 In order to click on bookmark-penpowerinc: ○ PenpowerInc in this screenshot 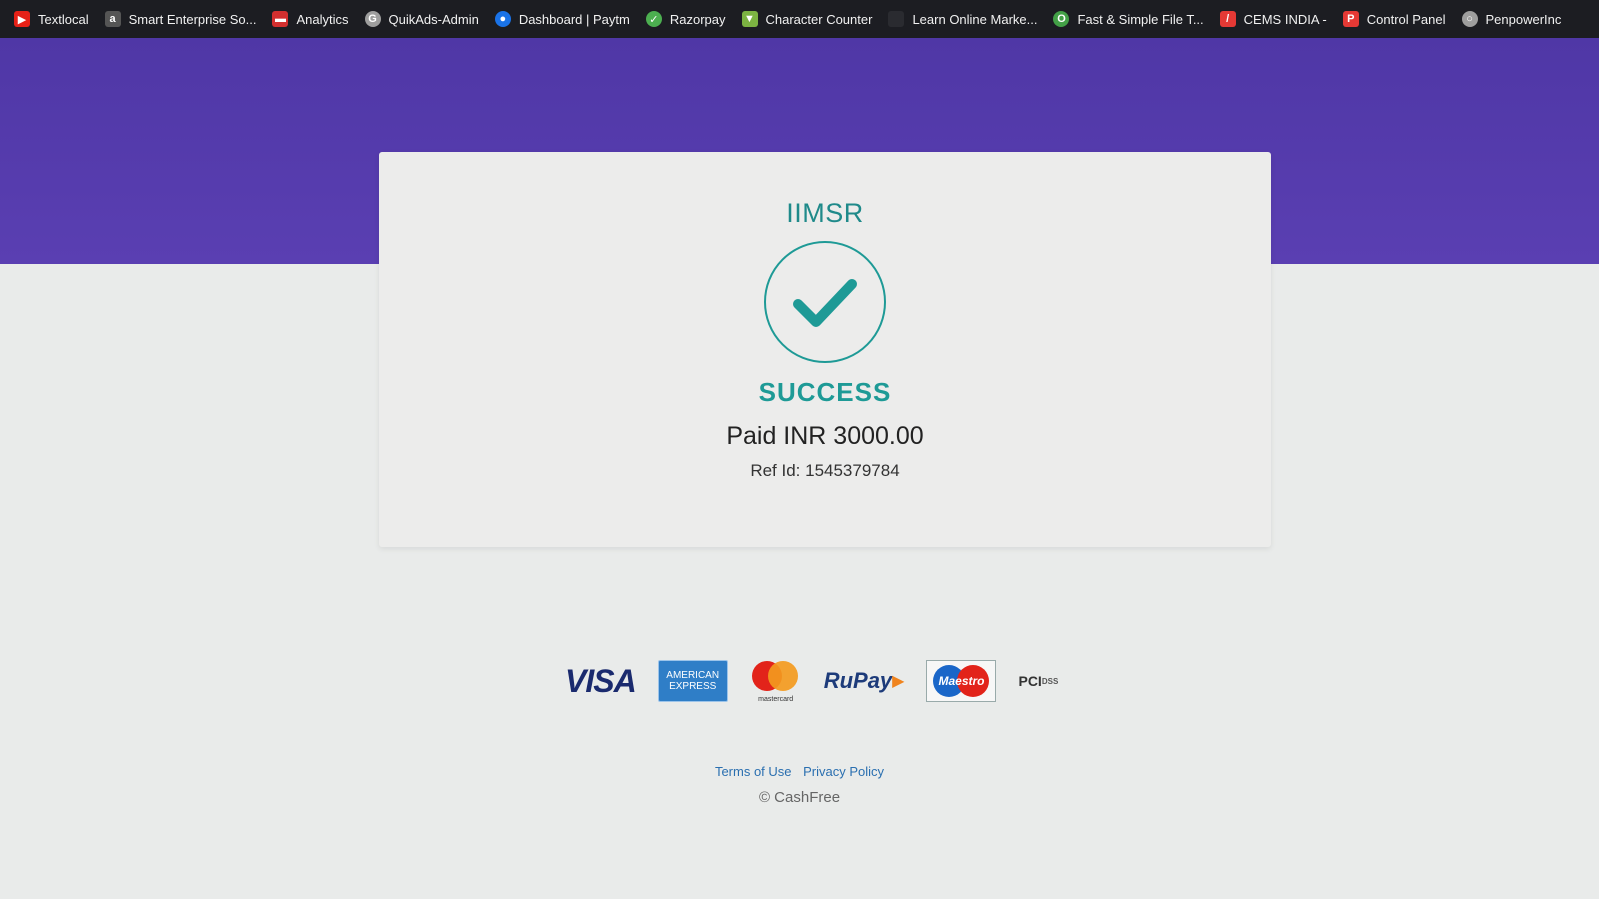, I will do `click(1511, 19)`.